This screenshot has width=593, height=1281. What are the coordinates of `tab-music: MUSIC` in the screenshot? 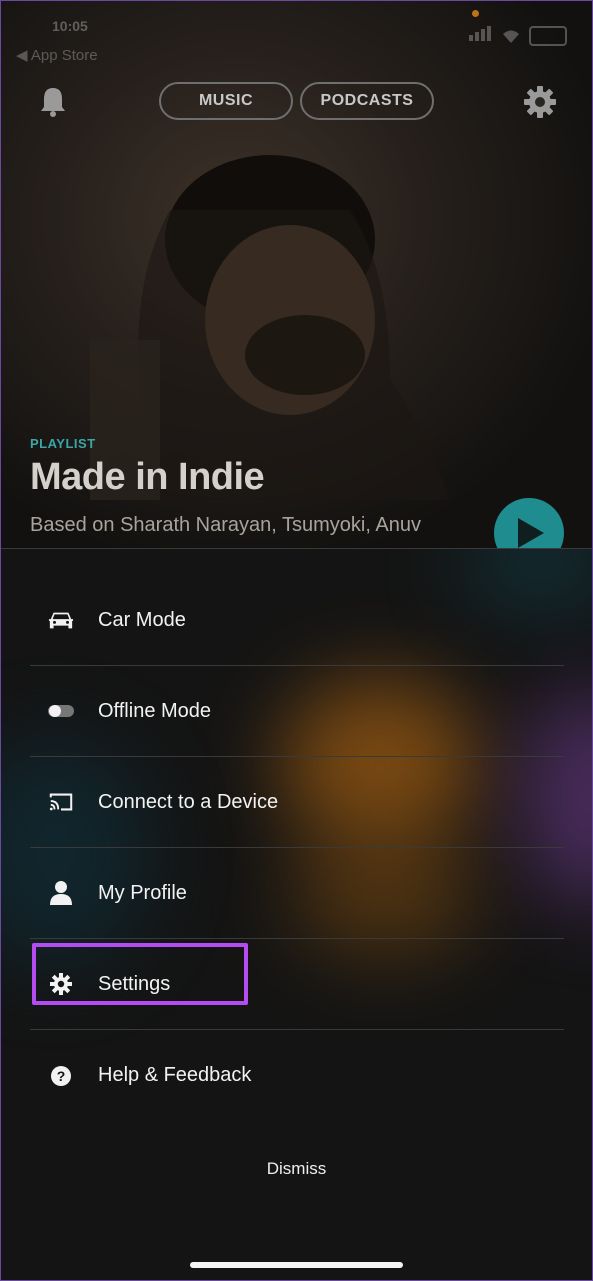 It's located at (226, 101).